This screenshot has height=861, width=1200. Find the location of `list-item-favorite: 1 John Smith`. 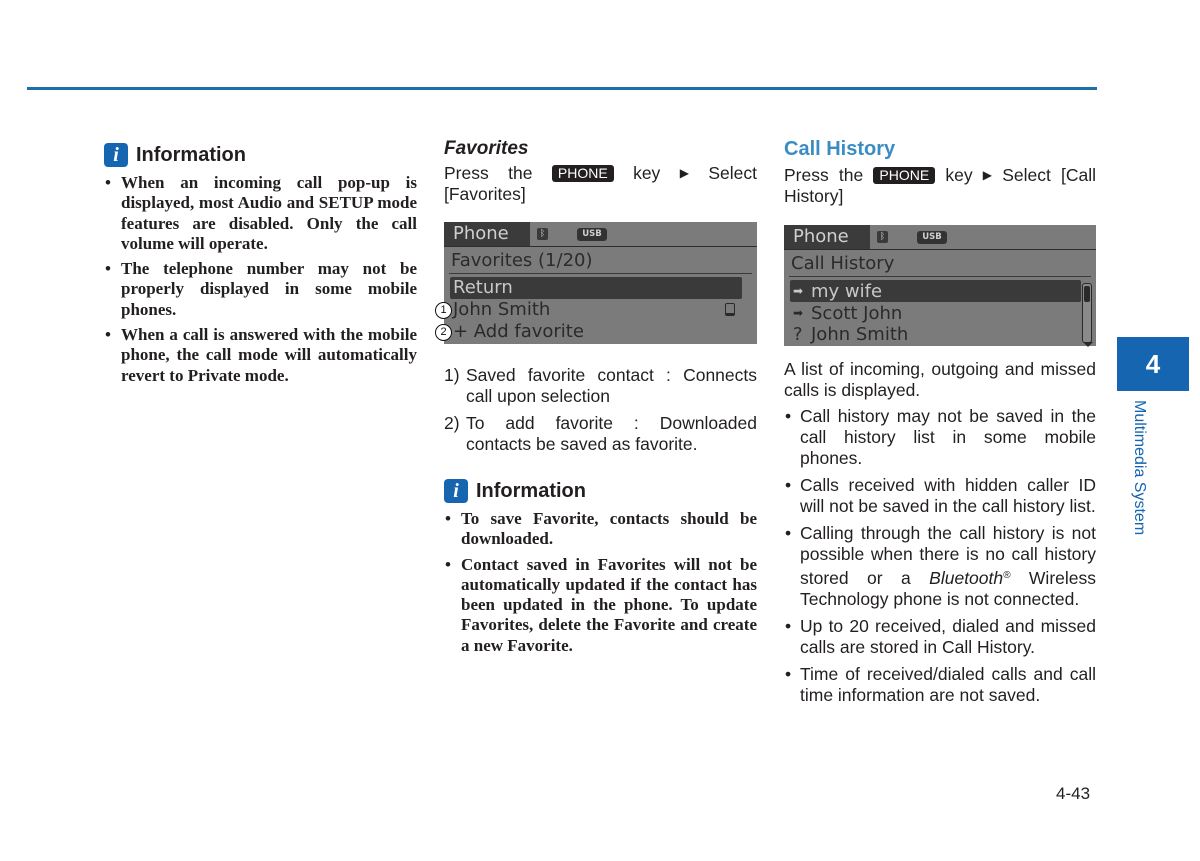

list-item-favorite: 1 John Smith is located at coordinates (596, 310).